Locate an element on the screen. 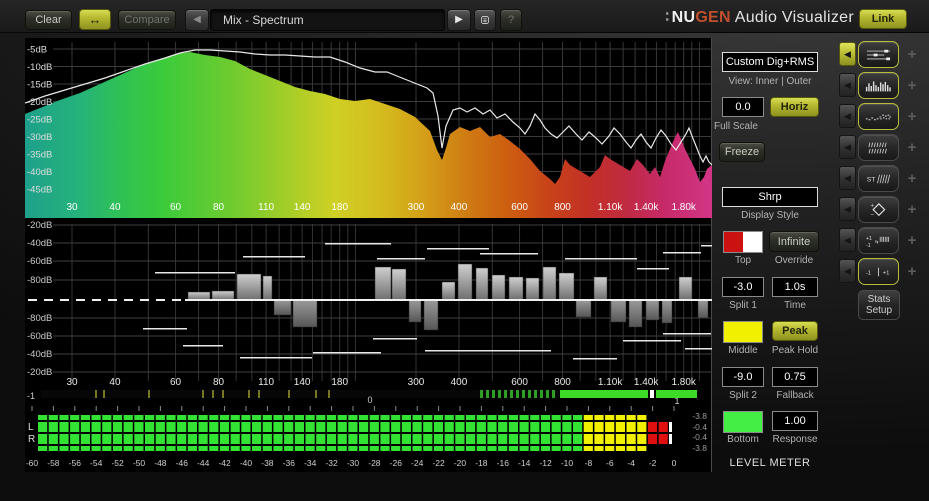 Image resolution: width=929 pixels, height=501 pixels. waveform-history-view-icon is located at coordinates (878, 147).